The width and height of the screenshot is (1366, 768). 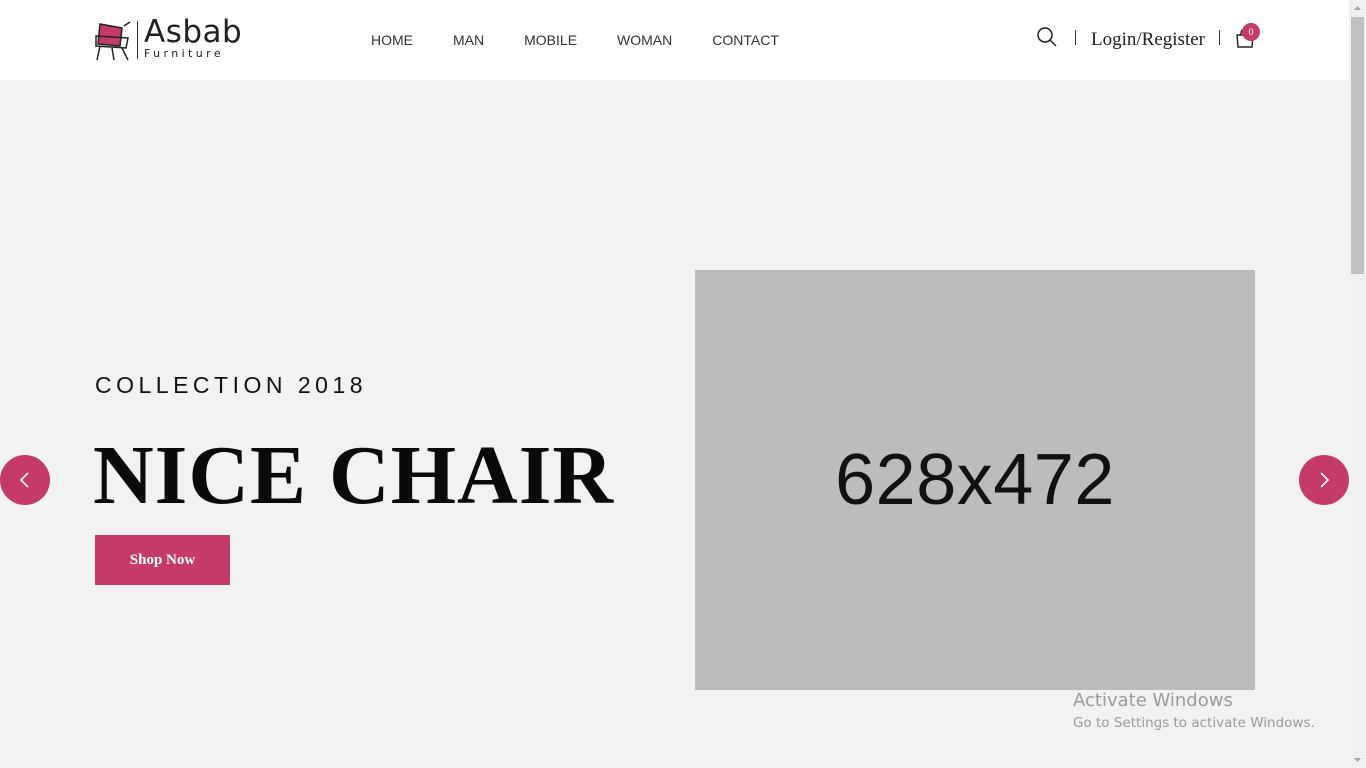 What do you see at coordinates (1194, 723) in the screenshot?
I see `activate-windows-subtitle: Go to Settings to activate Windows.` at bounding box center [1194, 723].